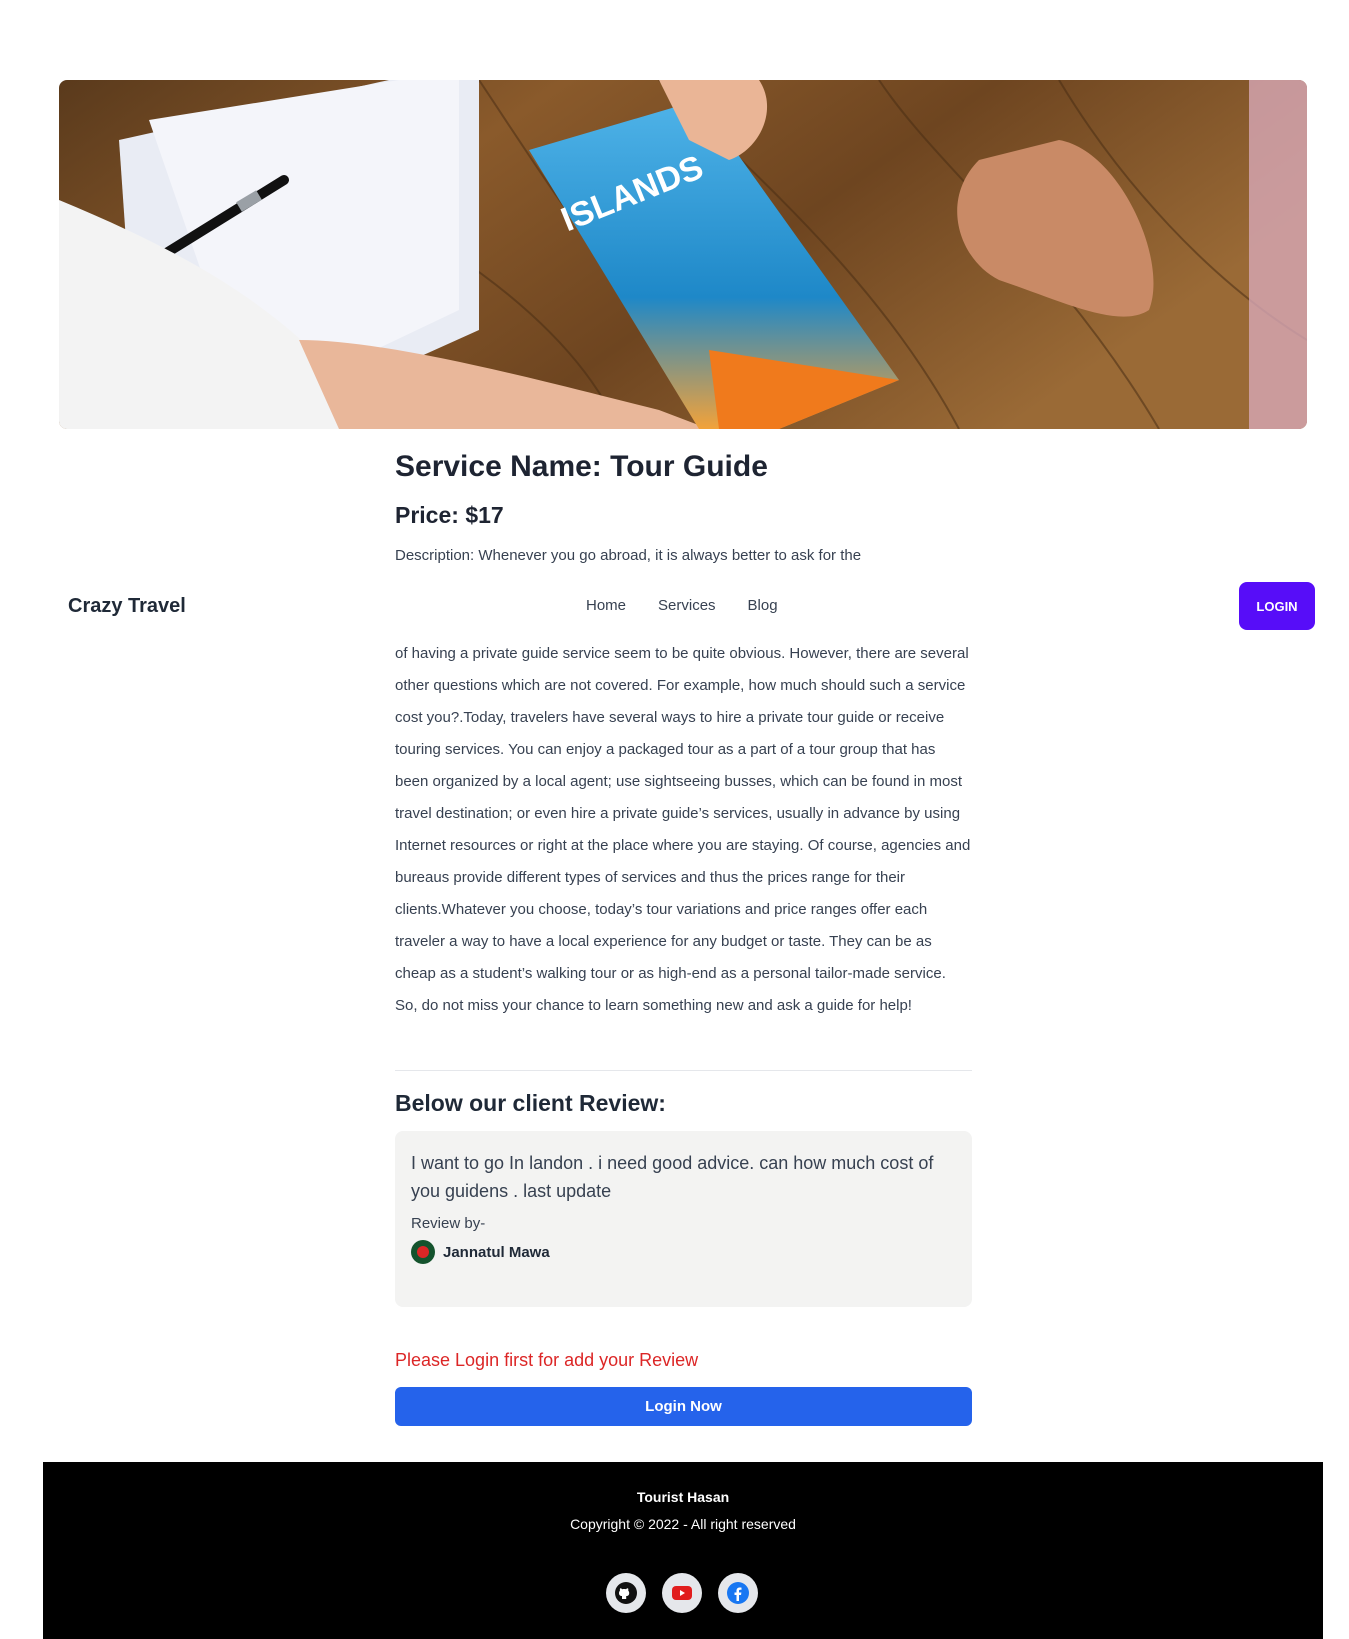 This screenshot has width=1349, height=1639. Describe the element at coordinates (423, 1252) in the screenshot. I see `avatar` at that location.